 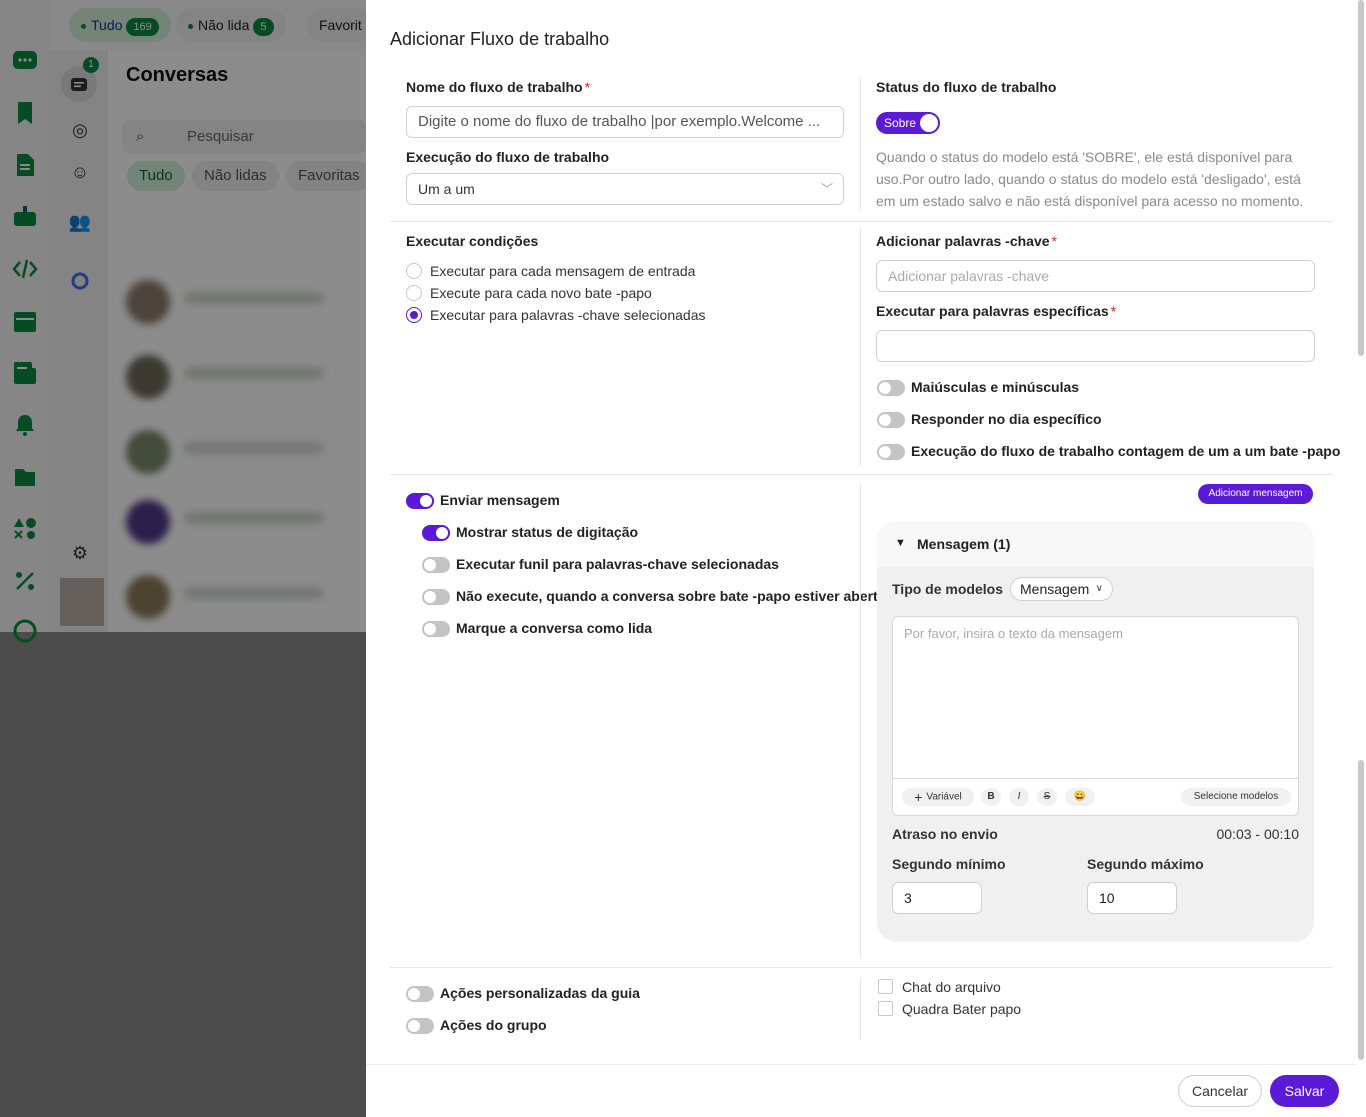 What do you see at coordinates (945, 834) in the screenshot?
I see `send-delay-label: Atraso no envio` at bounding box center [945, 834].